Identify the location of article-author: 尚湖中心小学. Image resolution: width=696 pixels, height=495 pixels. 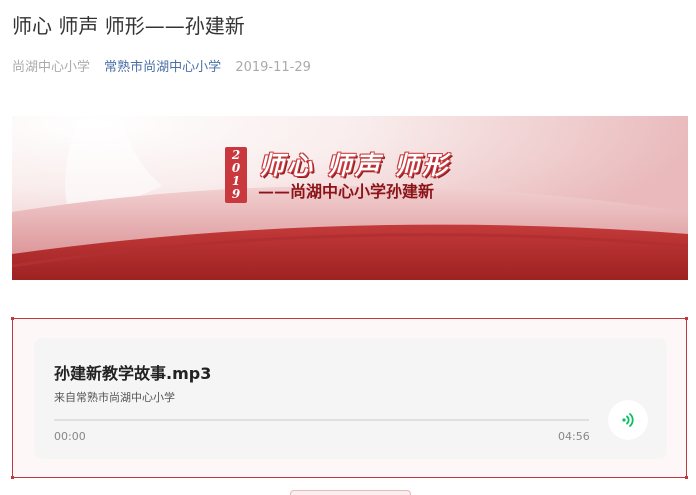
(51, 67).